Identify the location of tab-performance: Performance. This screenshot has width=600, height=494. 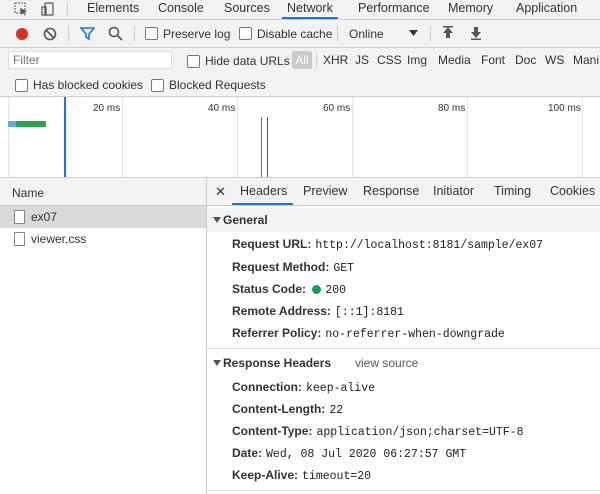
(394, 9).